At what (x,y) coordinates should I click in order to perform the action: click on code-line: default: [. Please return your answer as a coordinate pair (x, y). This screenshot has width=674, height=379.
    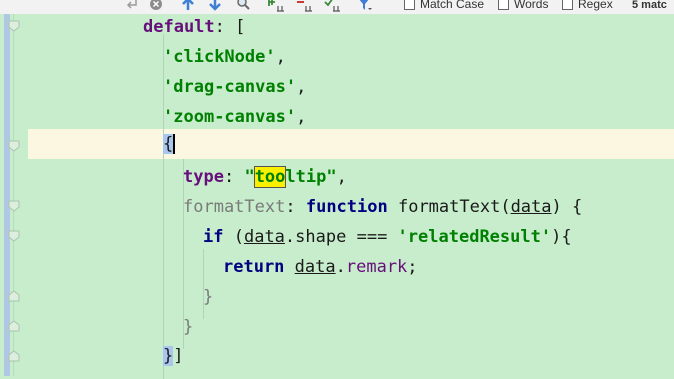
    Looking at the image, I should click on (194, 27).